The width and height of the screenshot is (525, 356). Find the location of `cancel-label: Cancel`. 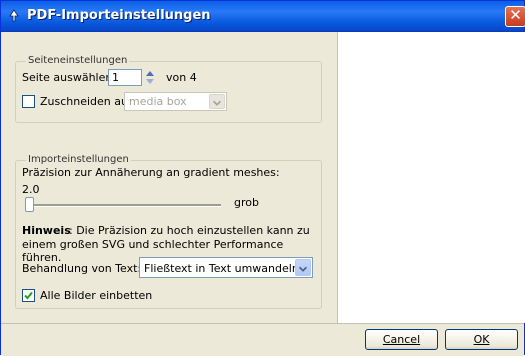

cancel-label: Cancel is located at coordinates (401, 339).